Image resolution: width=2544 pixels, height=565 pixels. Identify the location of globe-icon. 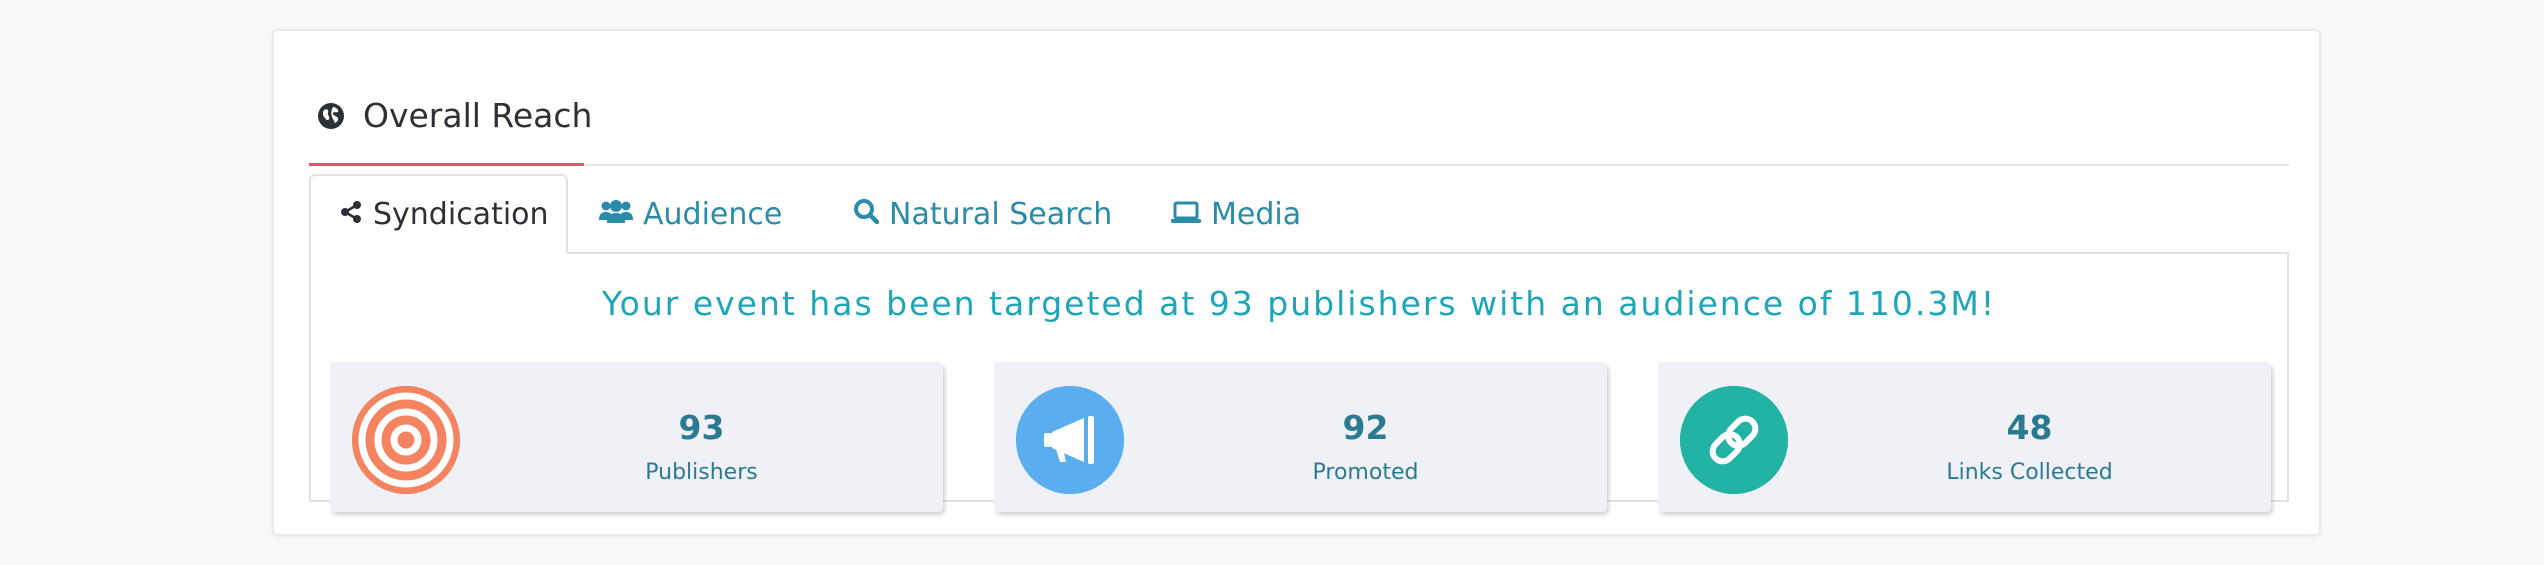
(331, 116).